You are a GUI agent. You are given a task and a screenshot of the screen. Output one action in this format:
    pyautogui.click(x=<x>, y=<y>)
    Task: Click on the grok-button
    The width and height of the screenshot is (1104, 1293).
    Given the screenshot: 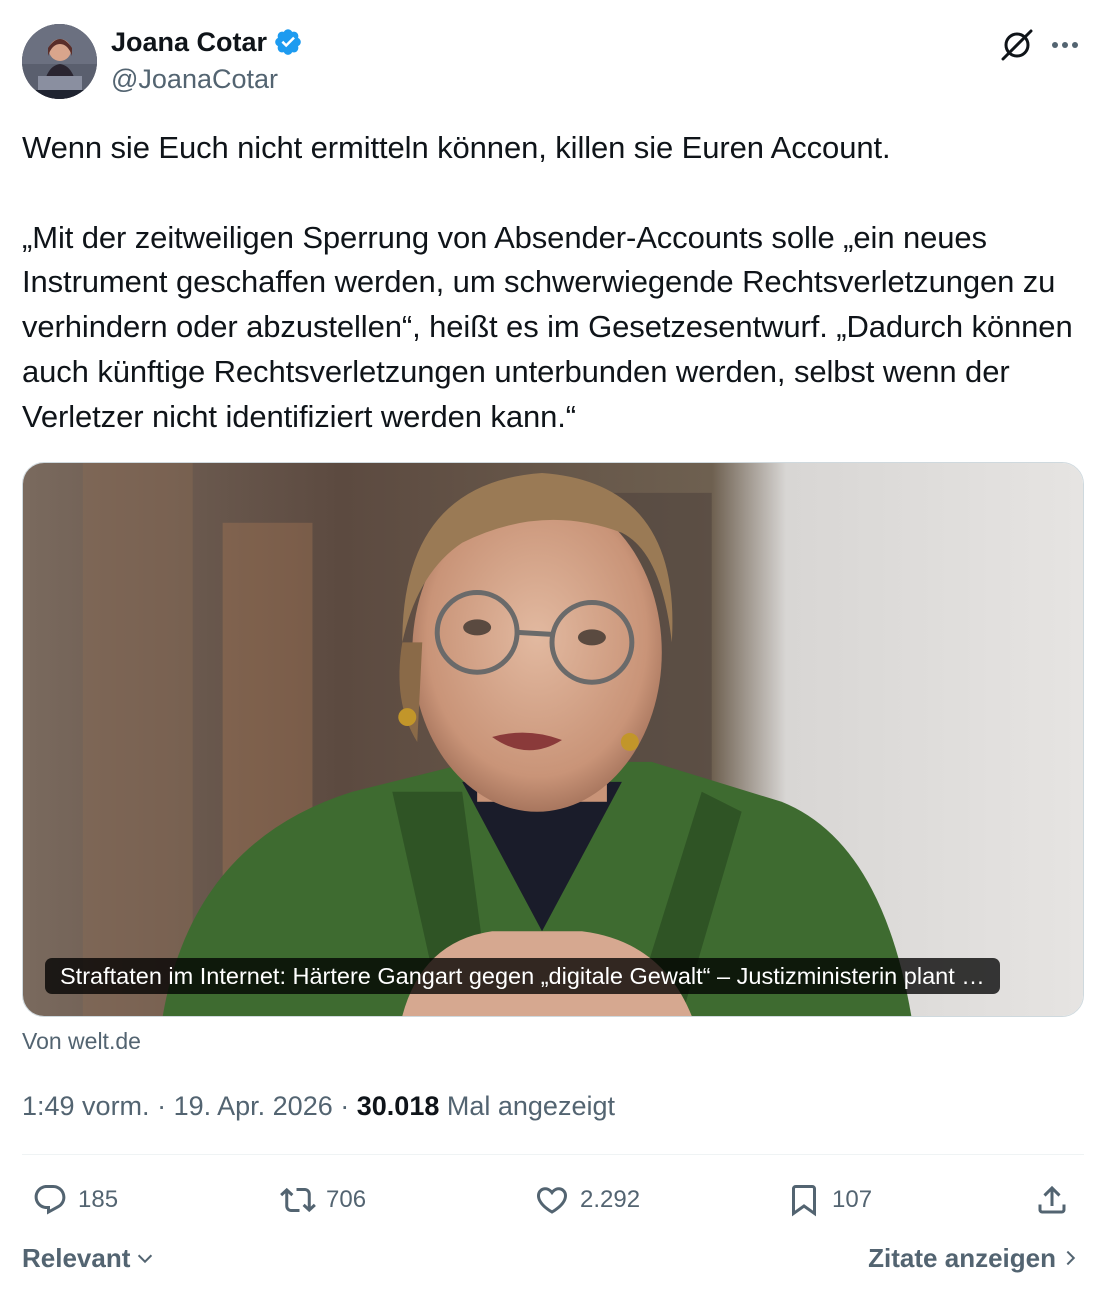 What is the action you would take?
    pyautogui.click(x=1017, y=45)
    